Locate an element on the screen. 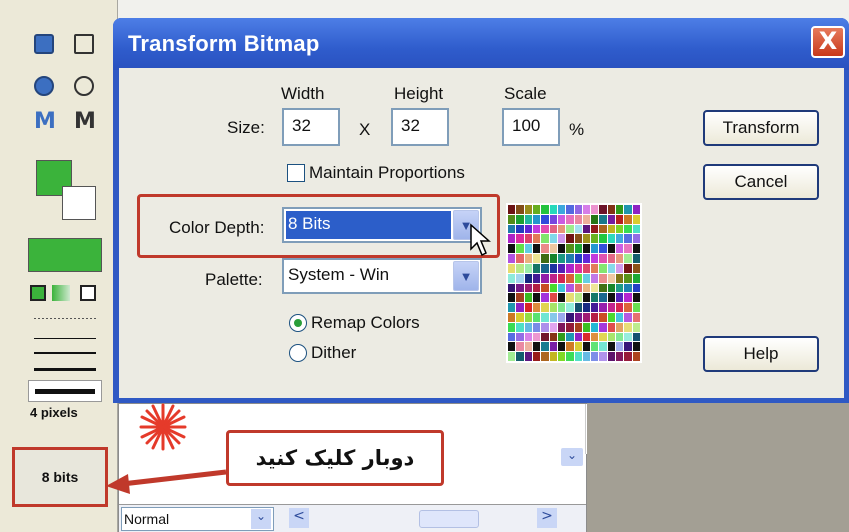  close-button: X is located at coordinates (828, 42).